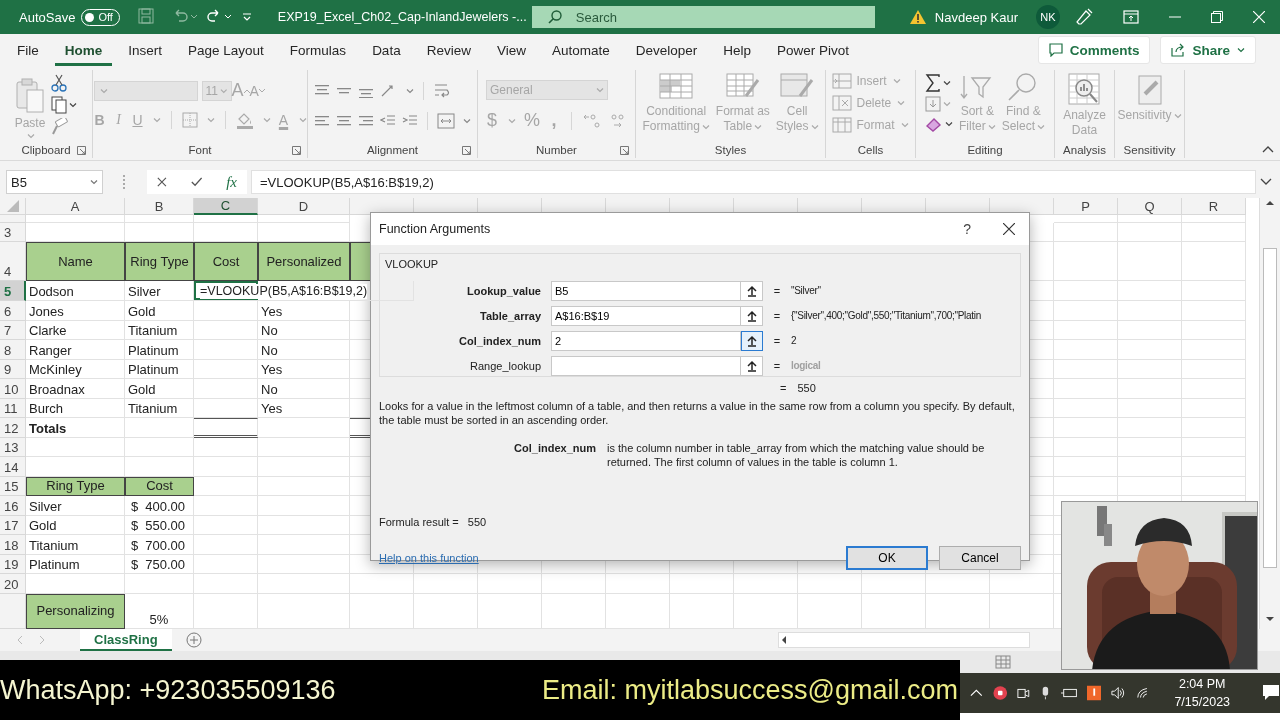  I want to click on row-header: 17, so click(13, 525).